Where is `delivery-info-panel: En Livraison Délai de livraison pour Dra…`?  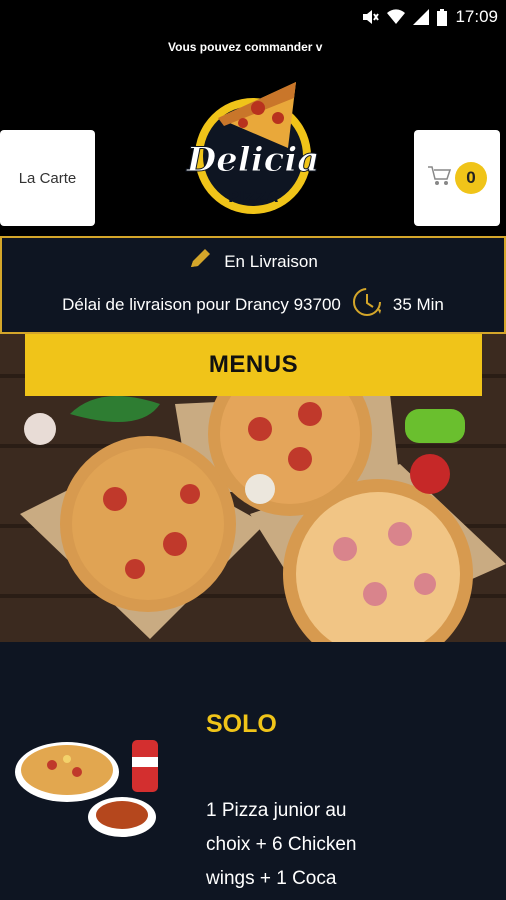
delivery-info-panel: En Livraison Délai de livraison pour Dra… is located at coordinates (253, 285).